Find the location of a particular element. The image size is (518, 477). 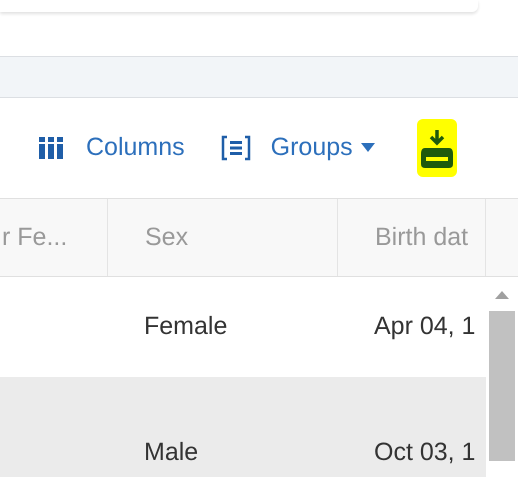

table-cell: Oct 03, 1 is located at coordinates (425, 452).